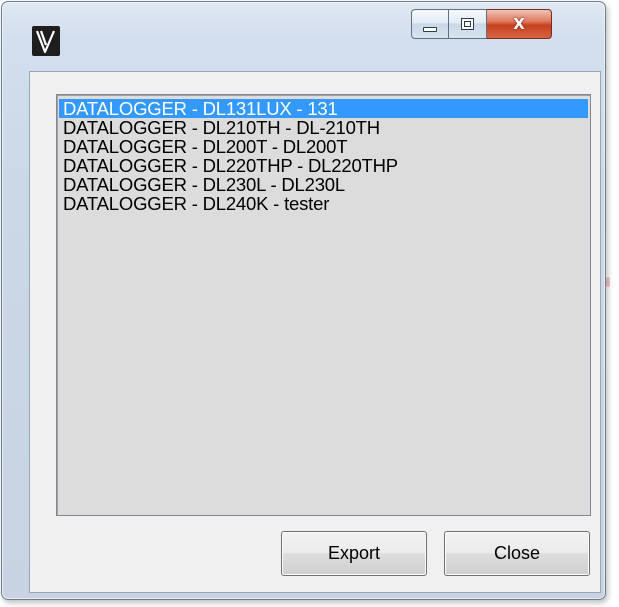 This screenshot has width=619, height=607. I want to click on list-item: DATALOGGER - DL210TH - DL-210TH, so click(323, 127).